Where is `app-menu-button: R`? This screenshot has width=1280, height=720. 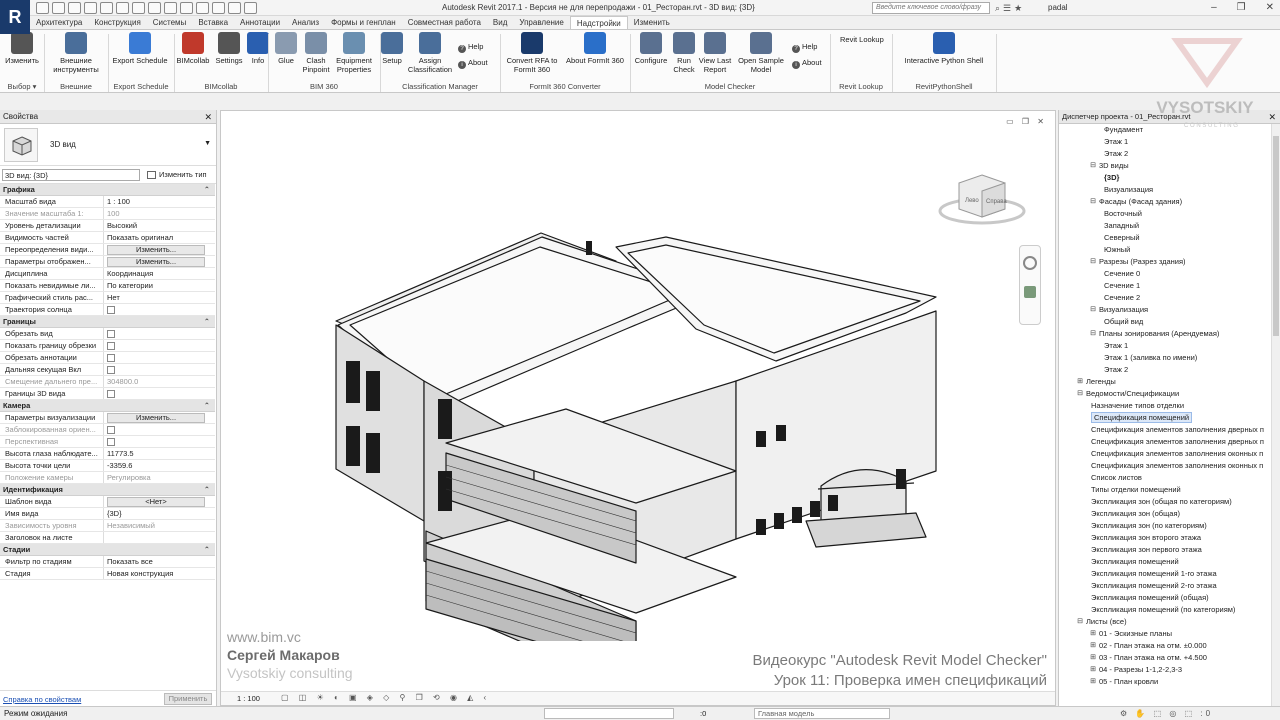
app-menu-button: R is located at coordinates (15, 17).